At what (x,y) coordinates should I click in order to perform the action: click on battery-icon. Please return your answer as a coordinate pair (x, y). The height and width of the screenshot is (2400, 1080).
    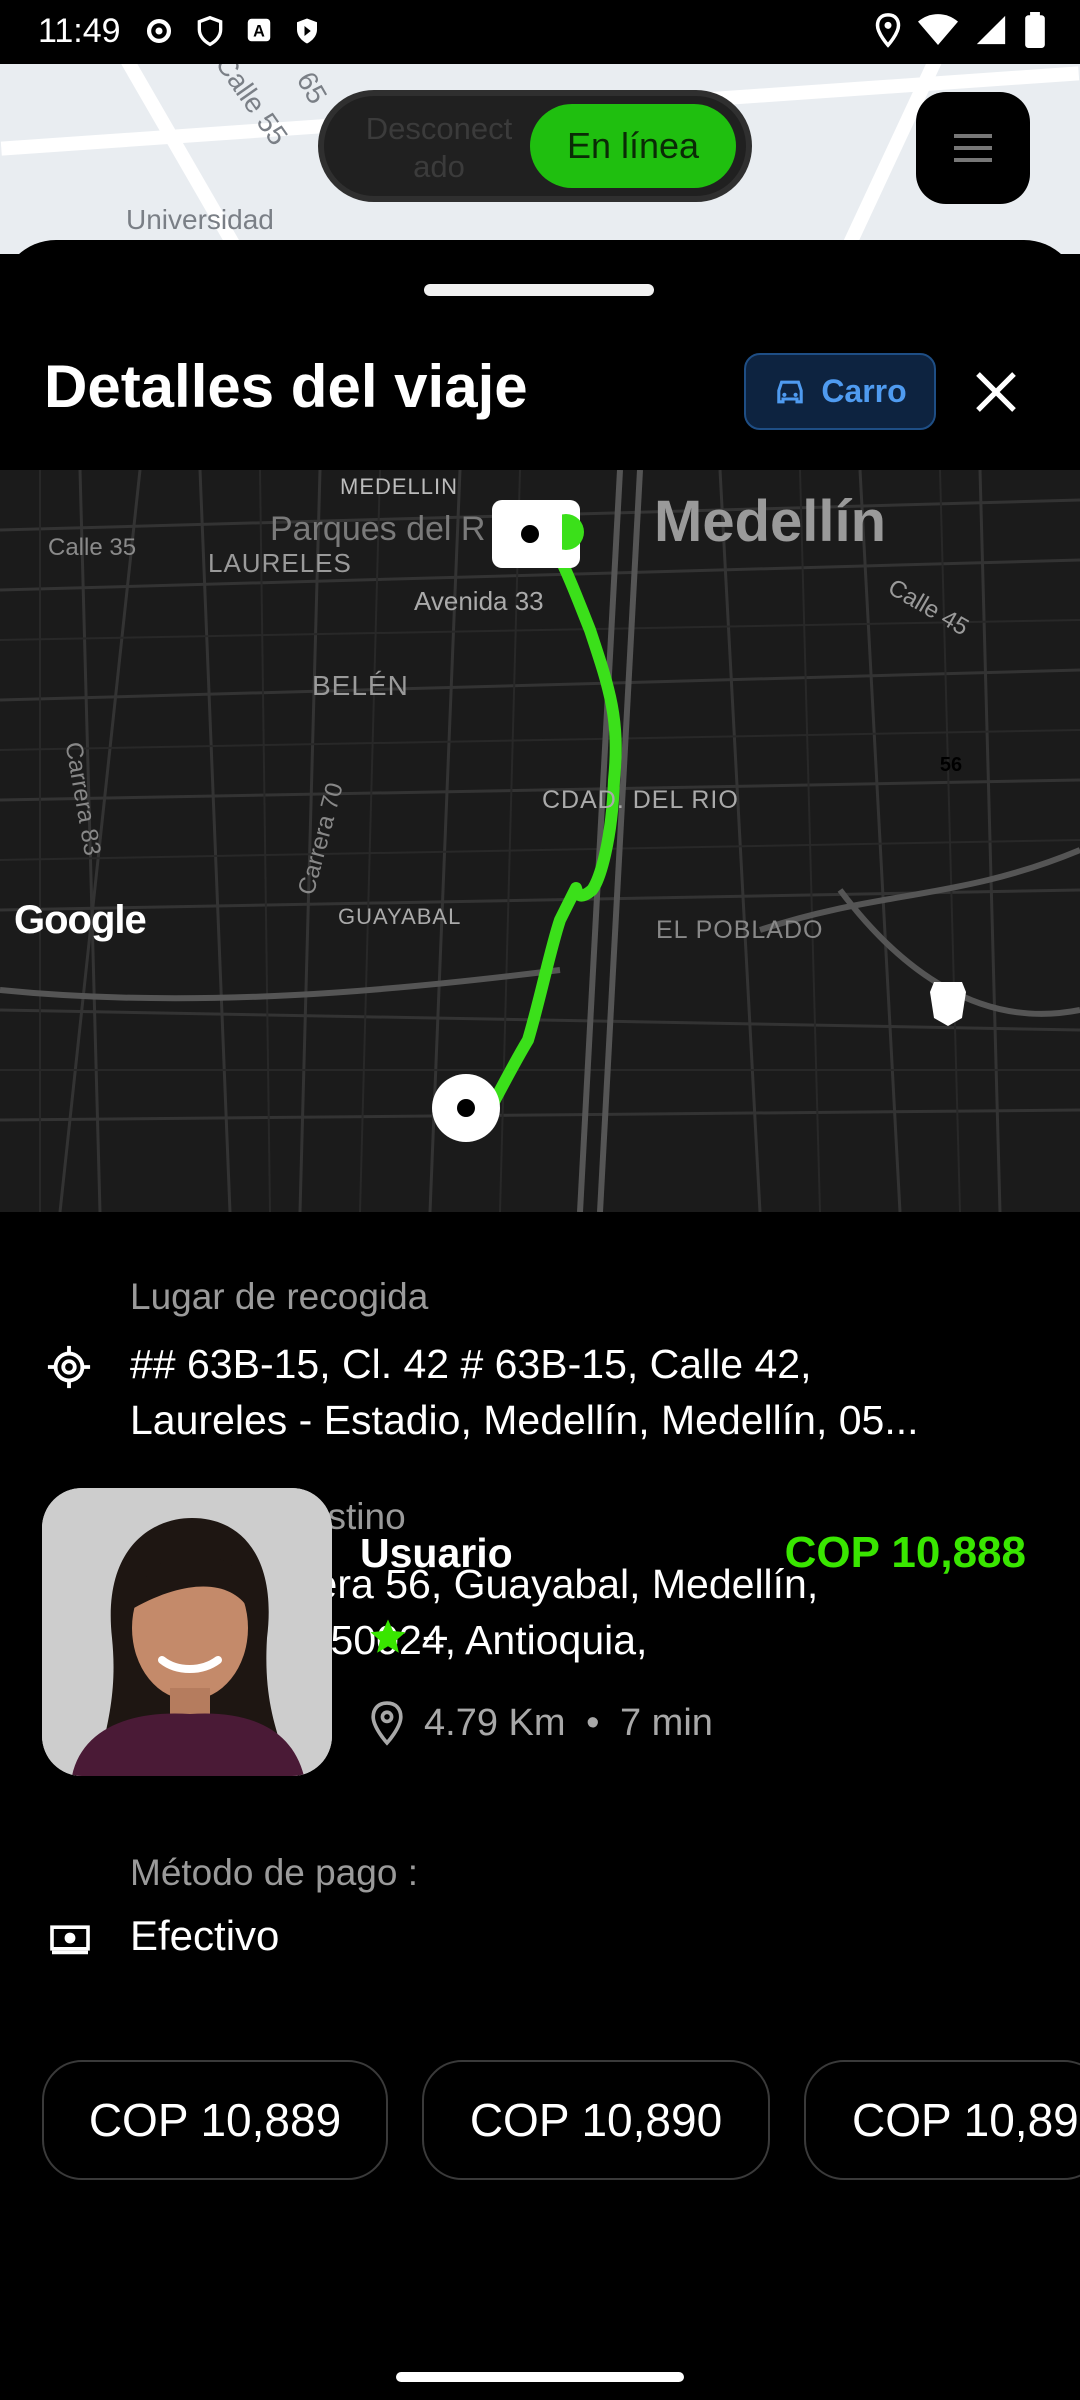
    Looking at the image, I should click on (1035, 30).